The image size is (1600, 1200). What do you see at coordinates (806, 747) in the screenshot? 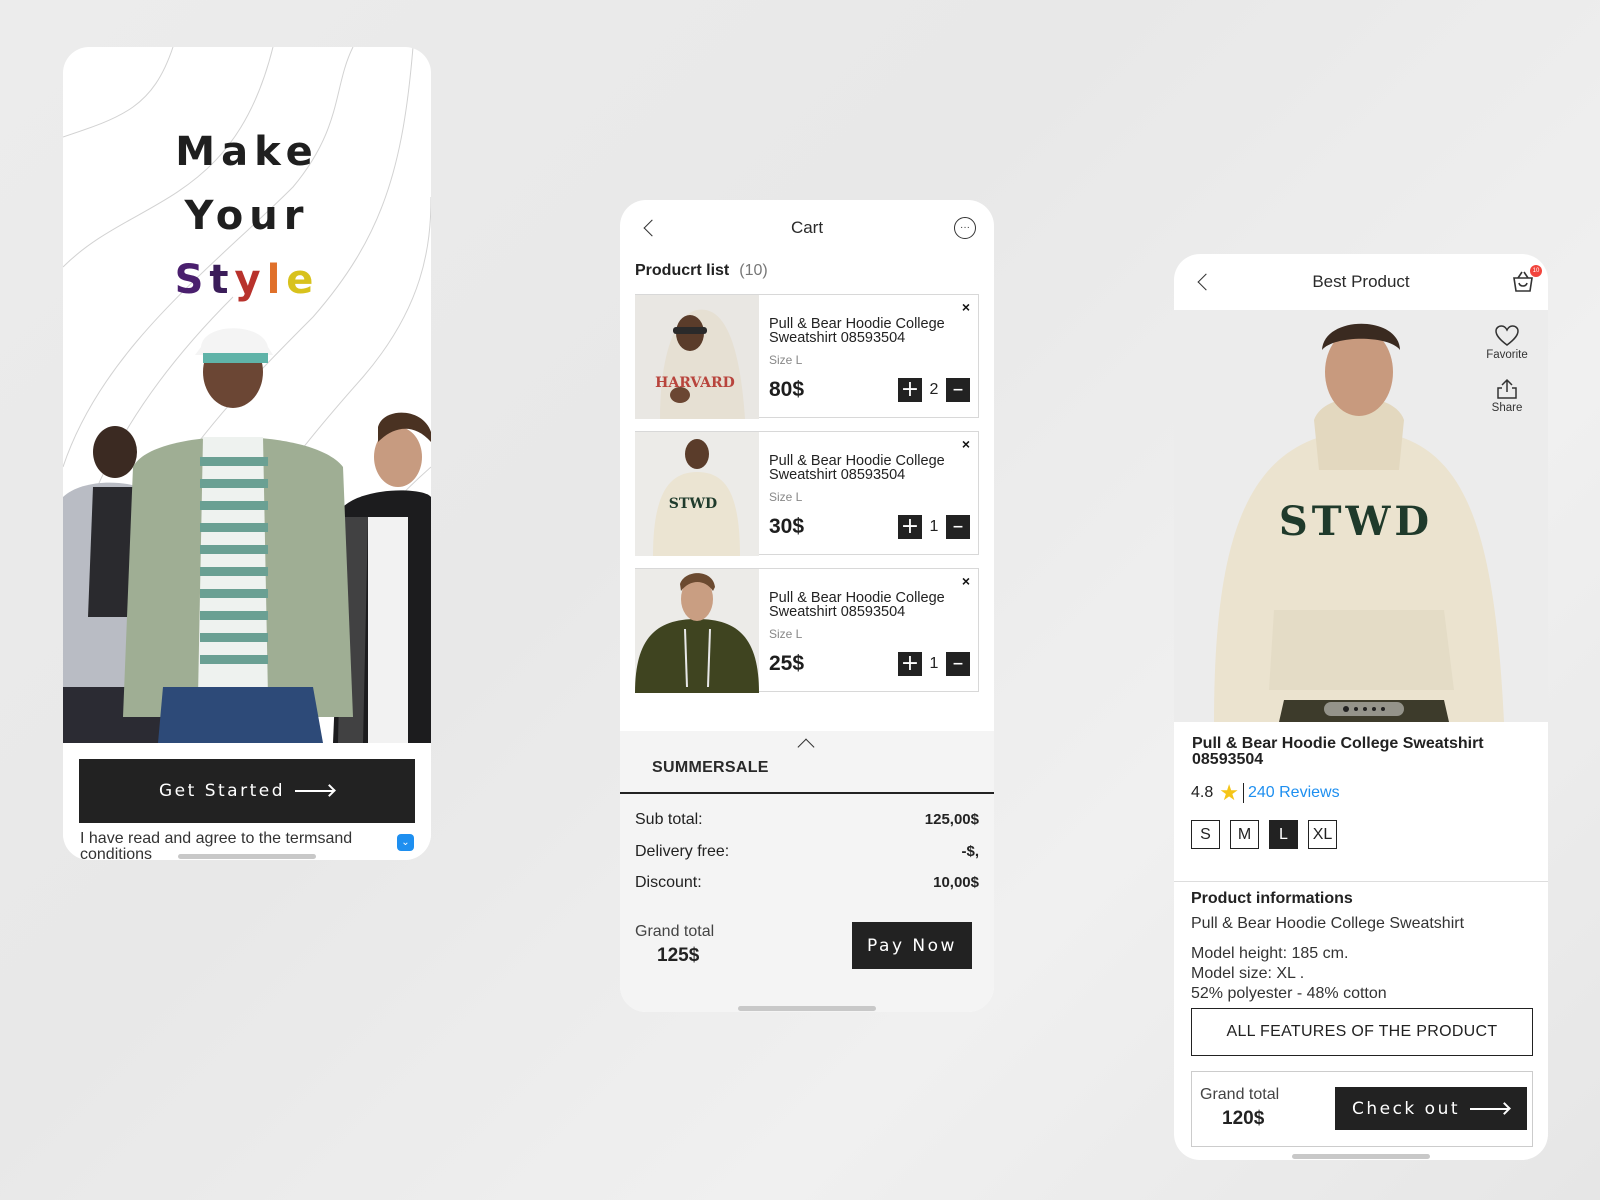
I see `chevron-up-icon` at bounding box center [806, 747].